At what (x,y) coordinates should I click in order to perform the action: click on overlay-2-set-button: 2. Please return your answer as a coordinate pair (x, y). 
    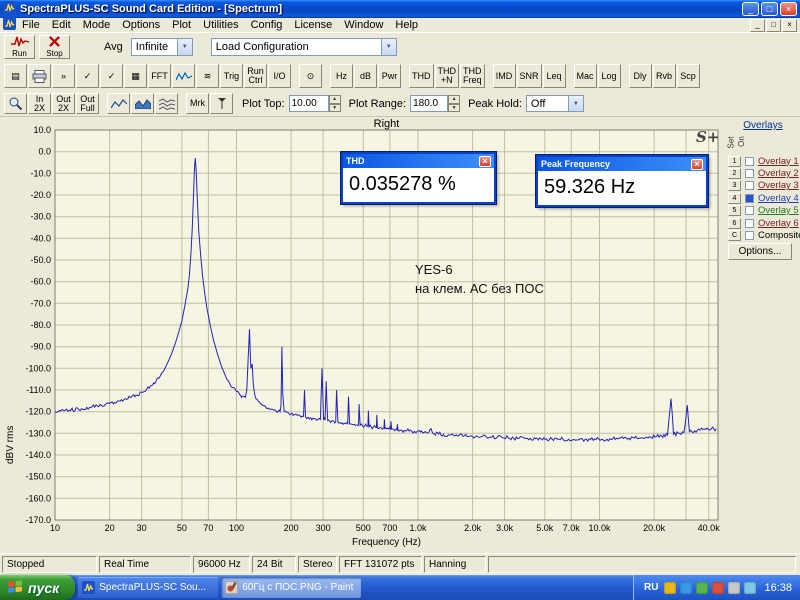
    Looking at the image, I should click on (734, 173).